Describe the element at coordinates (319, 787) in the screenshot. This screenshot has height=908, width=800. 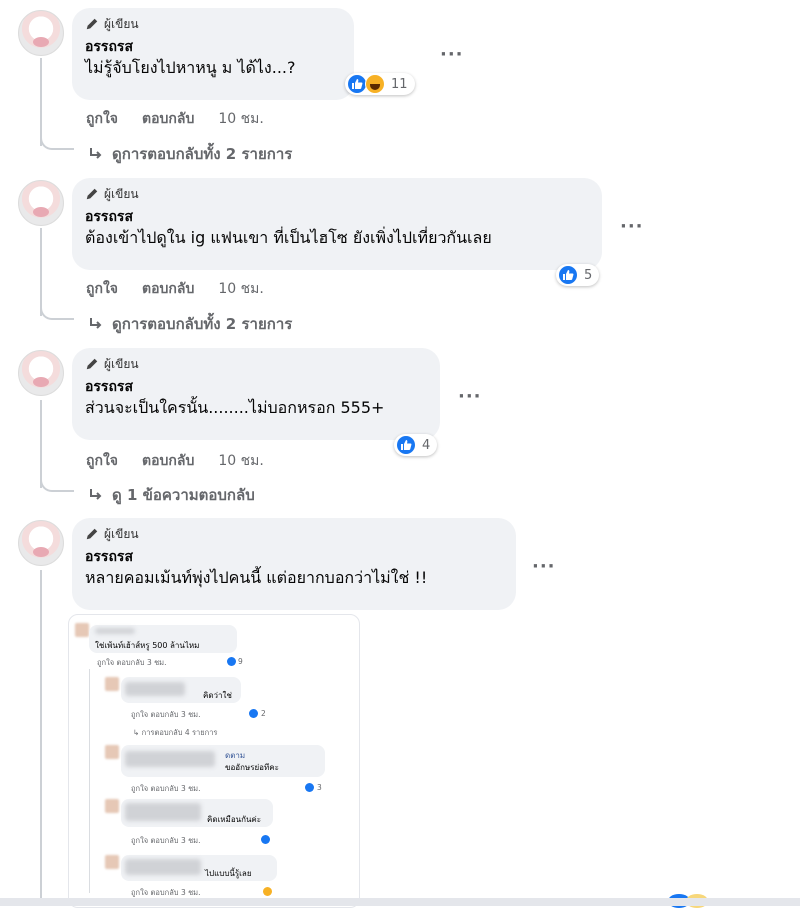
I see `embedded-count: 3` at that location.